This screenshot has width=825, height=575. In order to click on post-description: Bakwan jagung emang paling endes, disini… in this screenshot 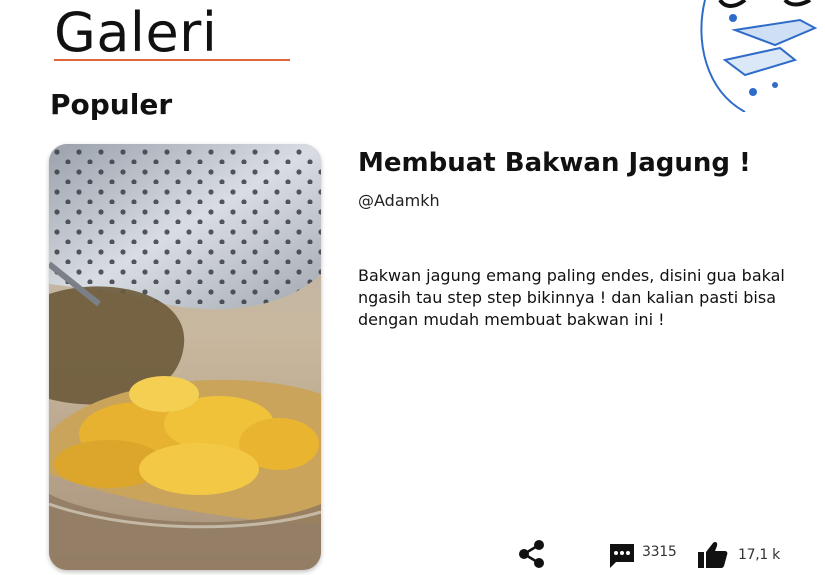, I will do `click(571, 297)`.